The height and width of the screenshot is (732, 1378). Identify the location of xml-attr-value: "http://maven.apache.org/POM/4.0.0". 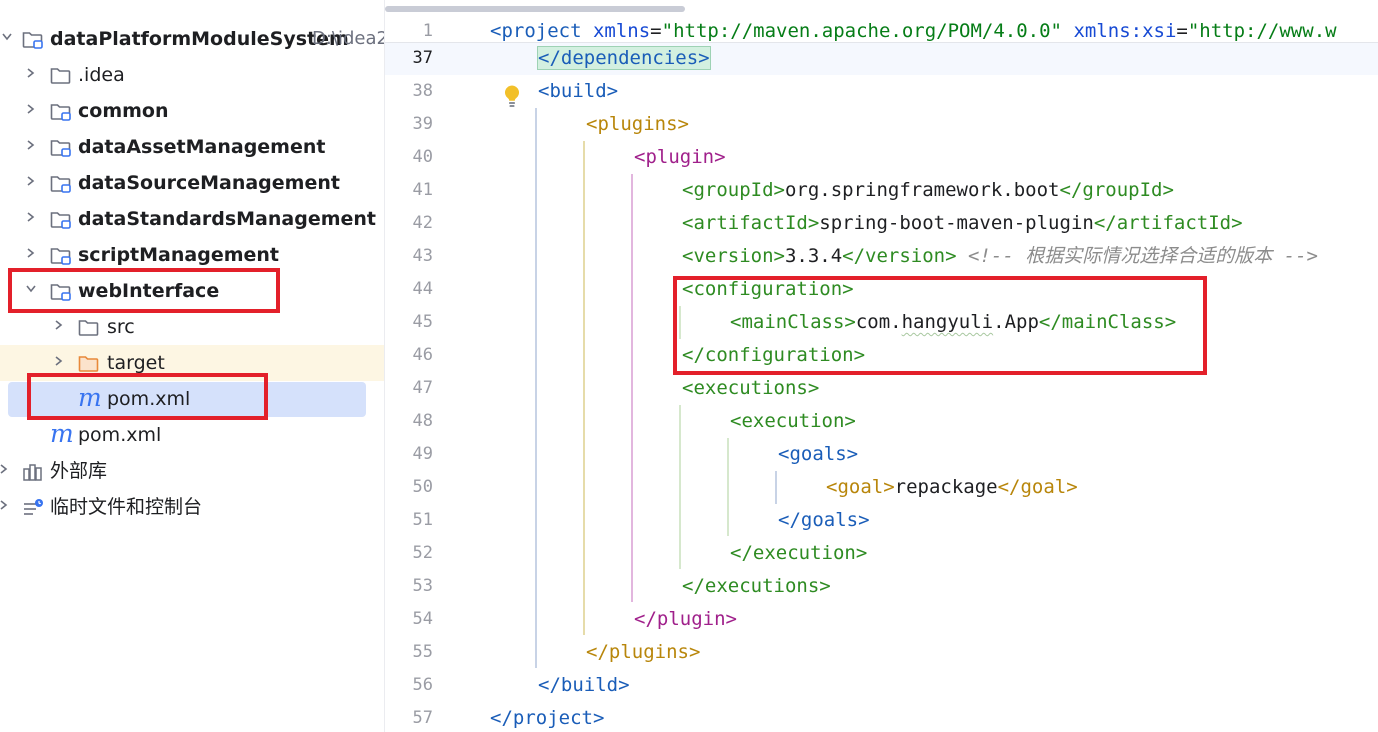
(861, 31).